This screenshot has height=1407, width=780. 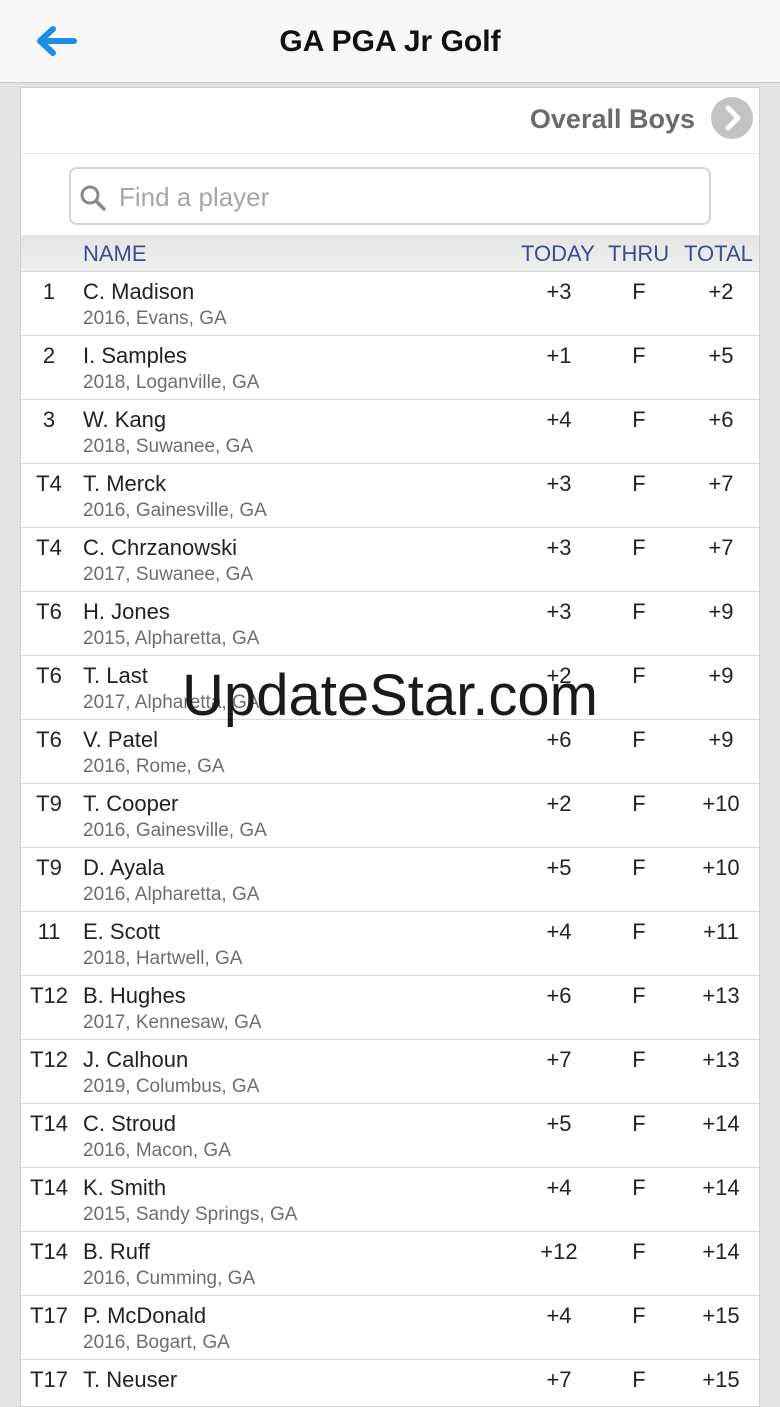 I want to click on player-row: T12 B. Hughes 2017, Kennesaw, GA +6 F +13, so click(x=390, y=1008).